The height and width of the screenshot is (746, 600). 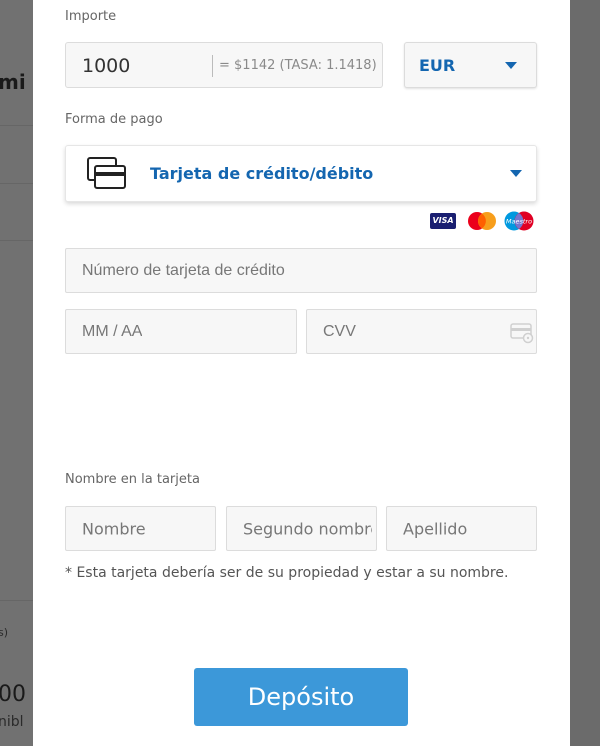 I want to click on amount-value: 1000, so click(x=106, y=66).